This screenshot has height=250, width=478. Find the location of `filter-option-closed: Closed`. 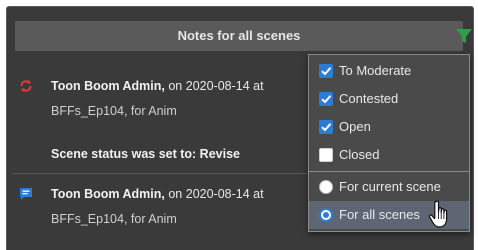

filter-option-closed: Closed is located at coordinates (389, 155).